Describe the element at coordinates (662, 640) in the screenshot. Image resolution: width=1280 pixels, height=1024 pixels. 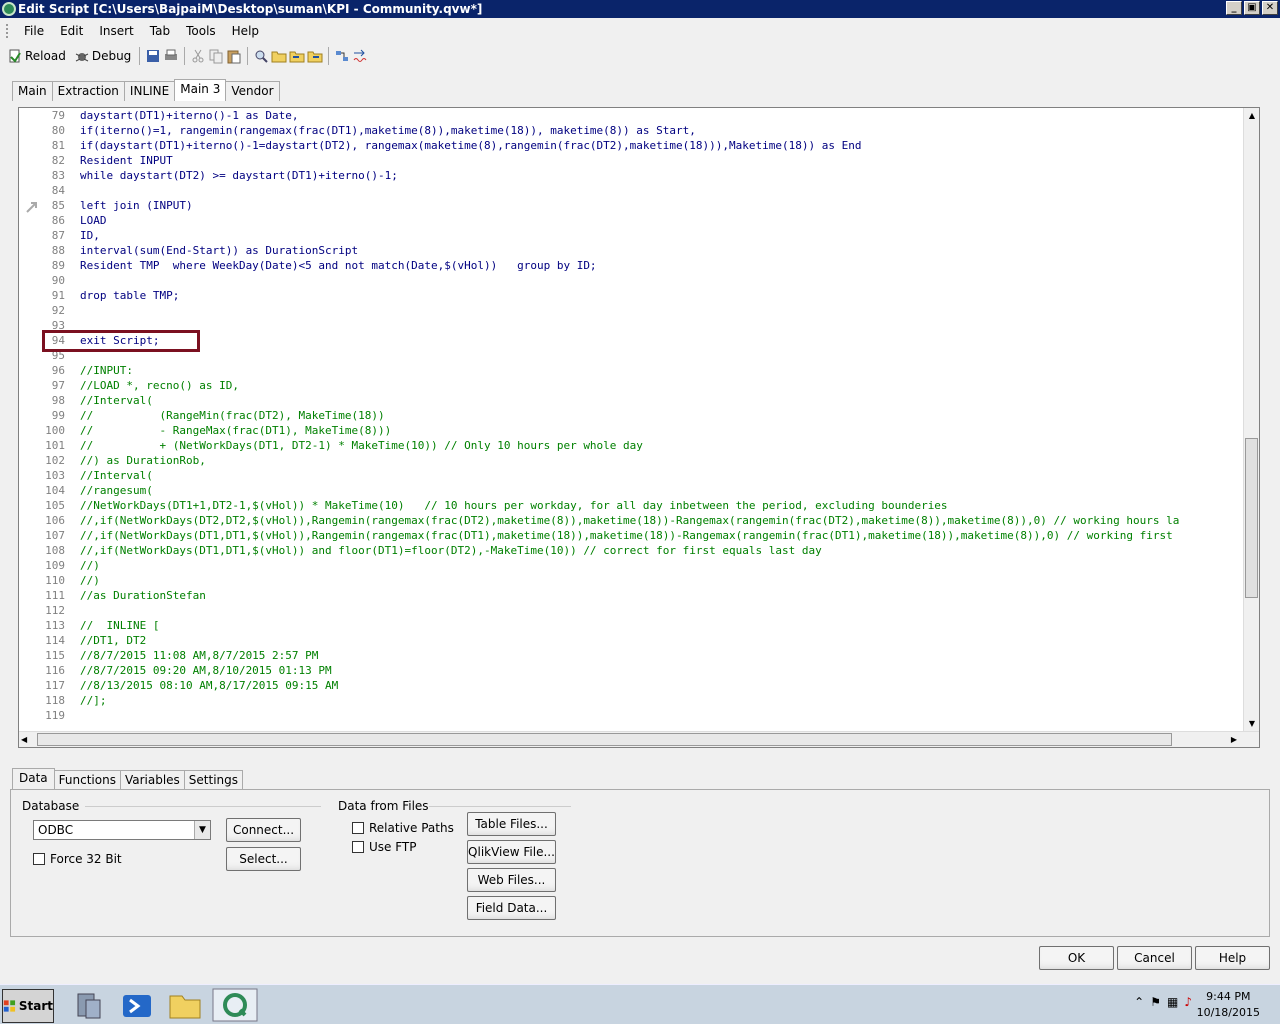
I see `code-line: //DT1, DT2` at that location.